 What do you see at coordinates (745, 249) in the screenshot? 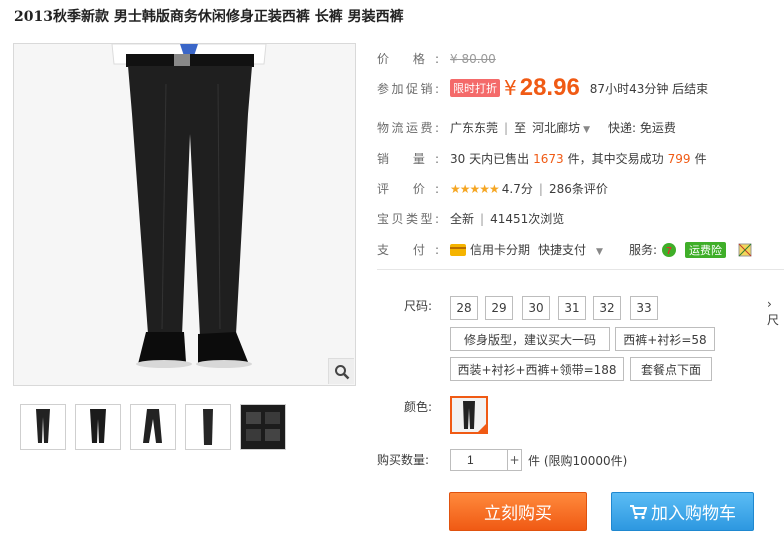
I see `service-icon` at bounding box center [745, 249].